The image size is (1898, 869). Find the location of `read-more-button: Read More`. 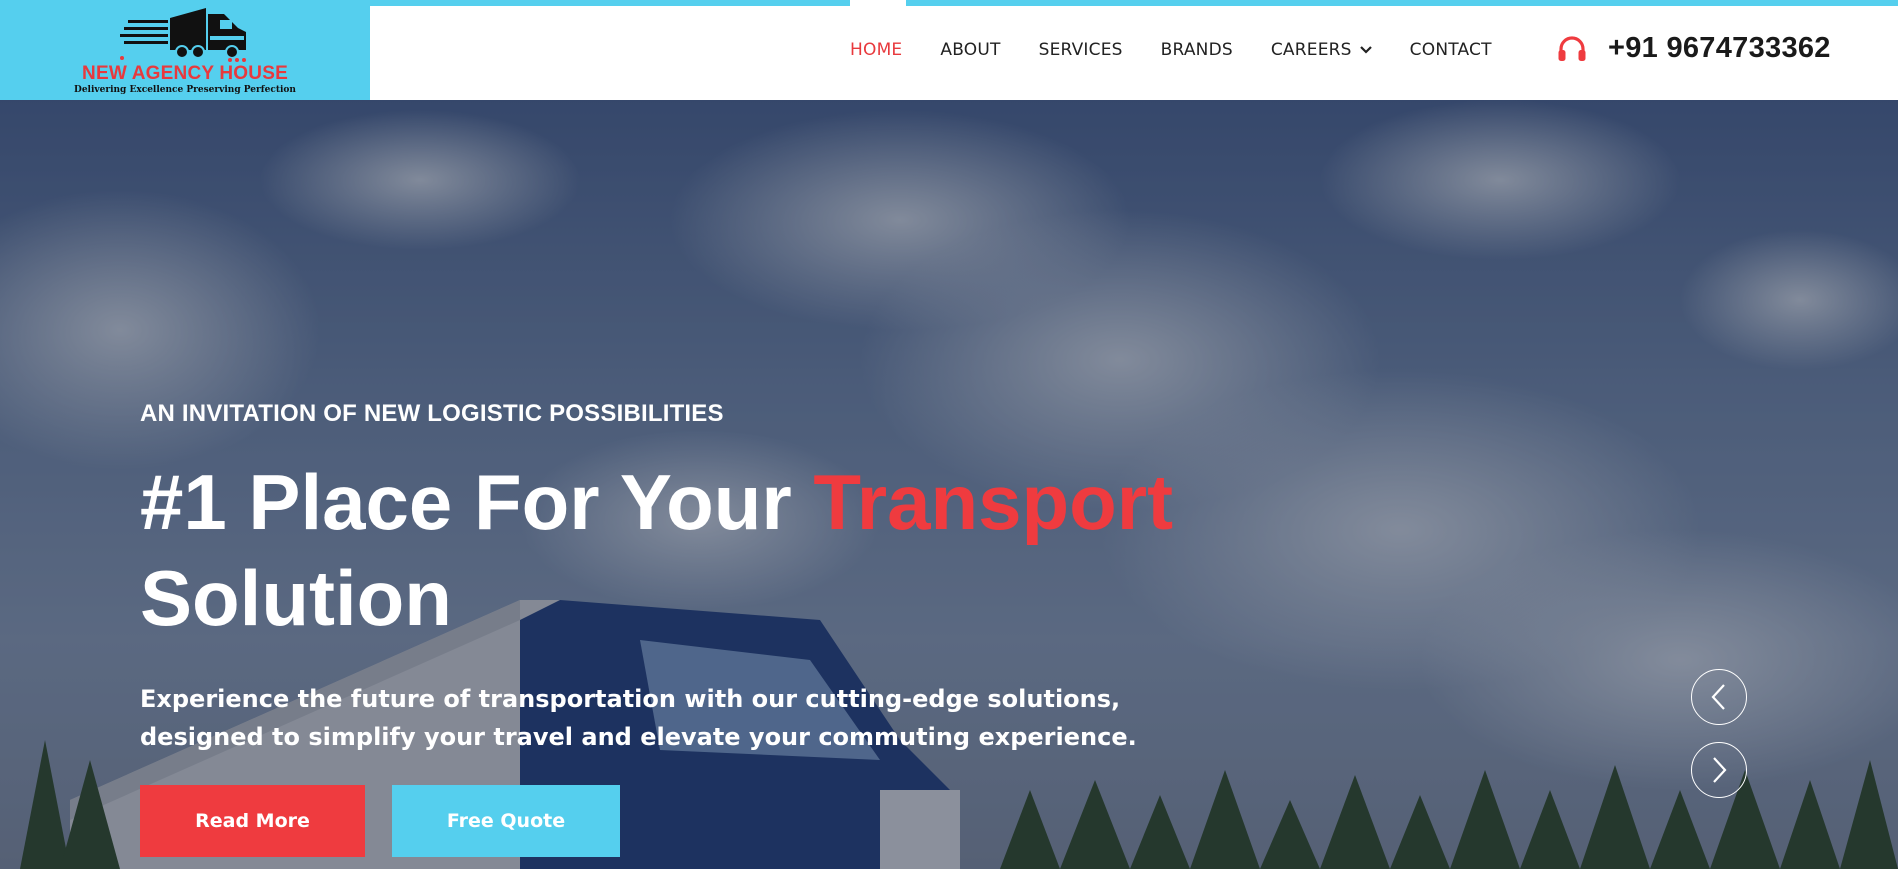

read-more-button: Read More is located at coordinates (252, 821).